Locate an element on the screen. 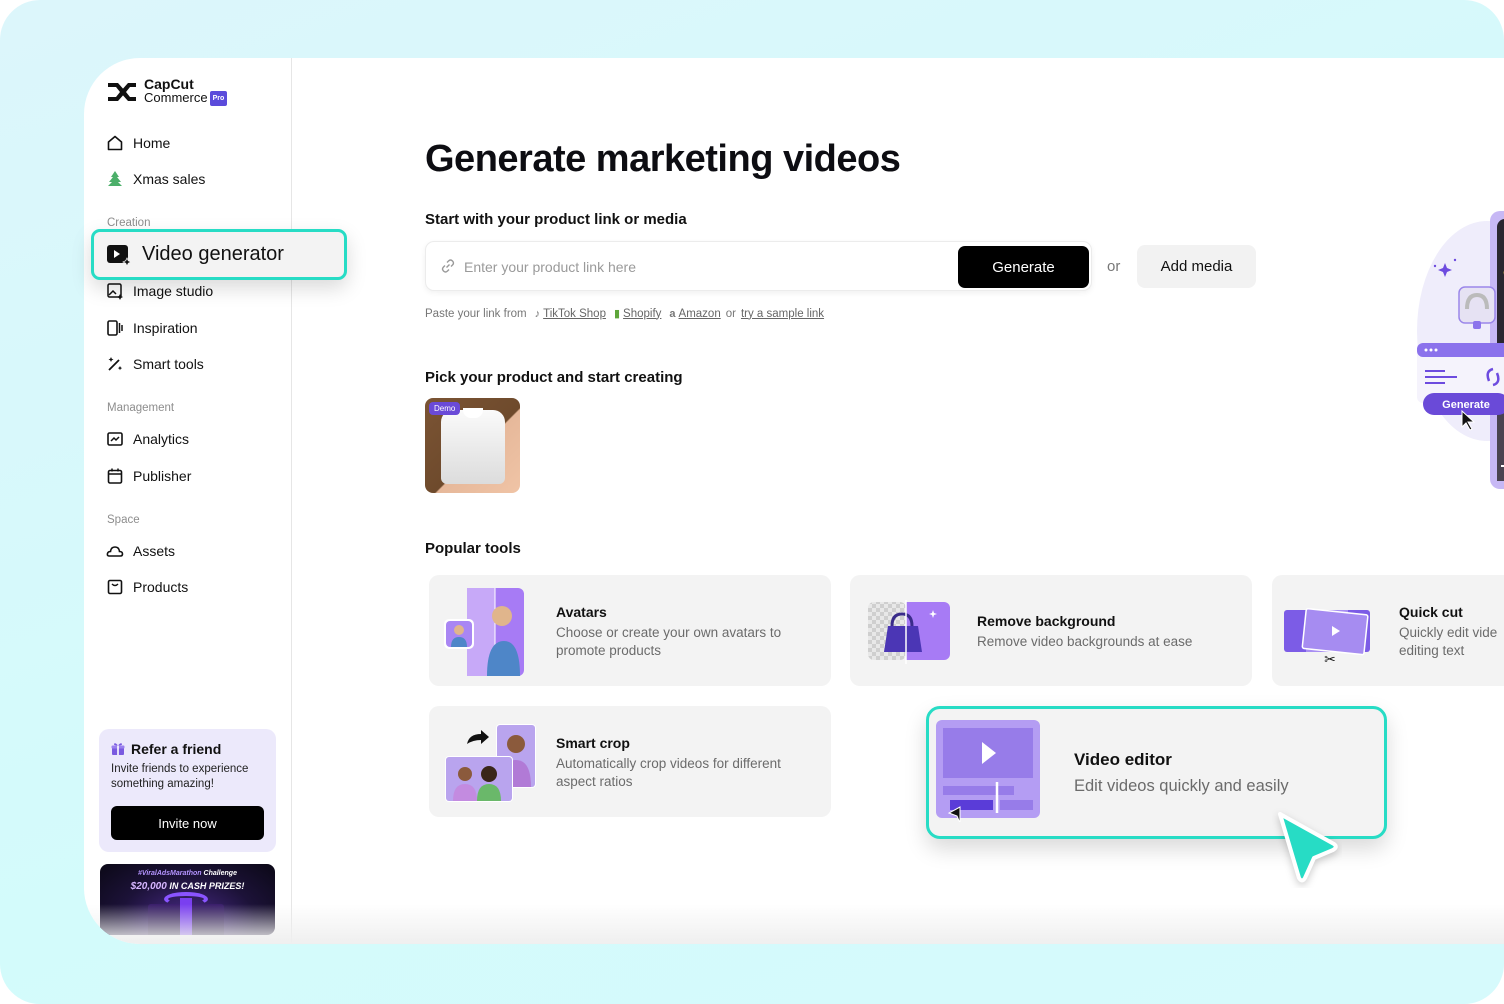 This screenshot has width=1504, height=1004. promo-challenge: Challenge is located at coordinates (220, 873).